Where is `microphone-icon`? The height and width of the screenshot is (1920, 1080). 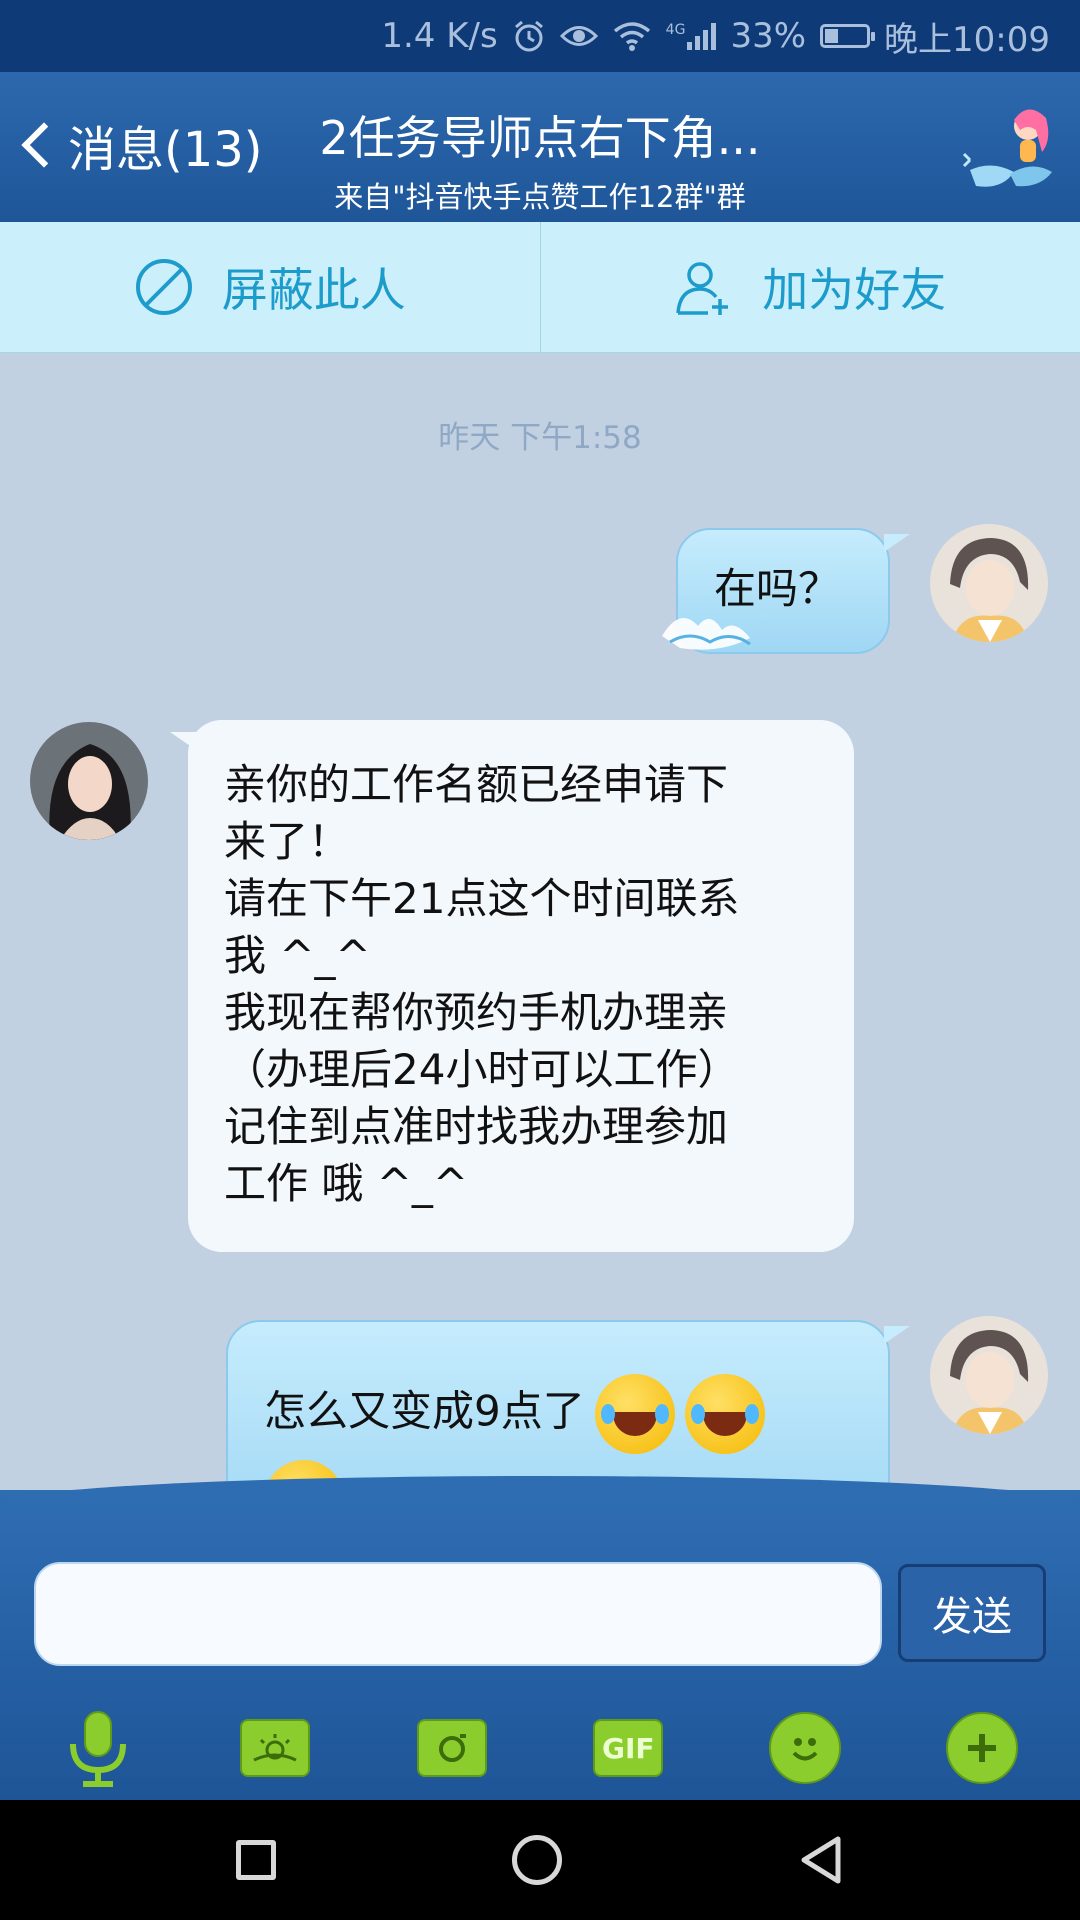 microphone-icon is located at coordinates (98, 1748).